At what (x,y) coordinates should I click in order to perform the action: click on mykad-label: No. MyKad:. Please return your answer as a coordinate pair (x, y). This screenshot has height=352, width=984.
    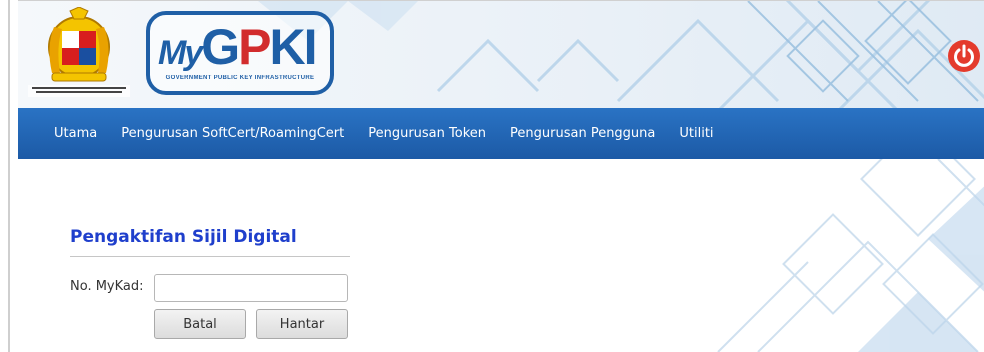
    Looking at the image, I should click on (107, 286).